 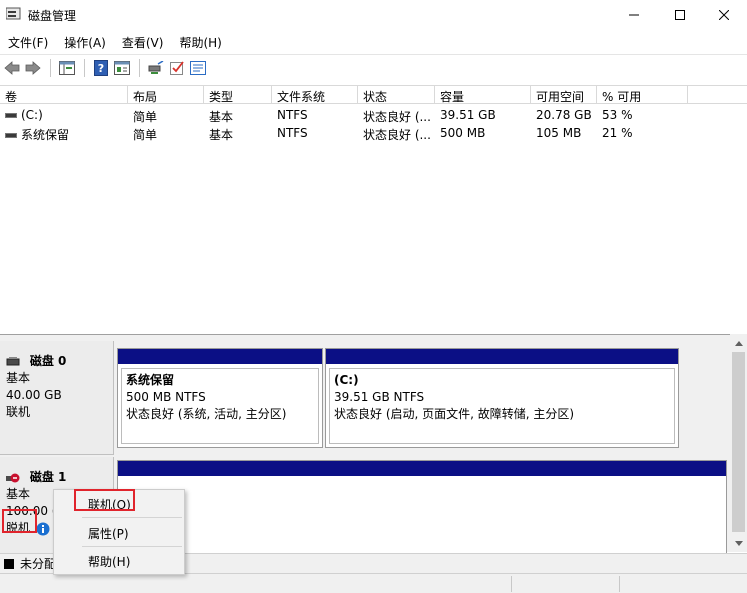 I want to click on rescan-button, so click(x=156, y=68).